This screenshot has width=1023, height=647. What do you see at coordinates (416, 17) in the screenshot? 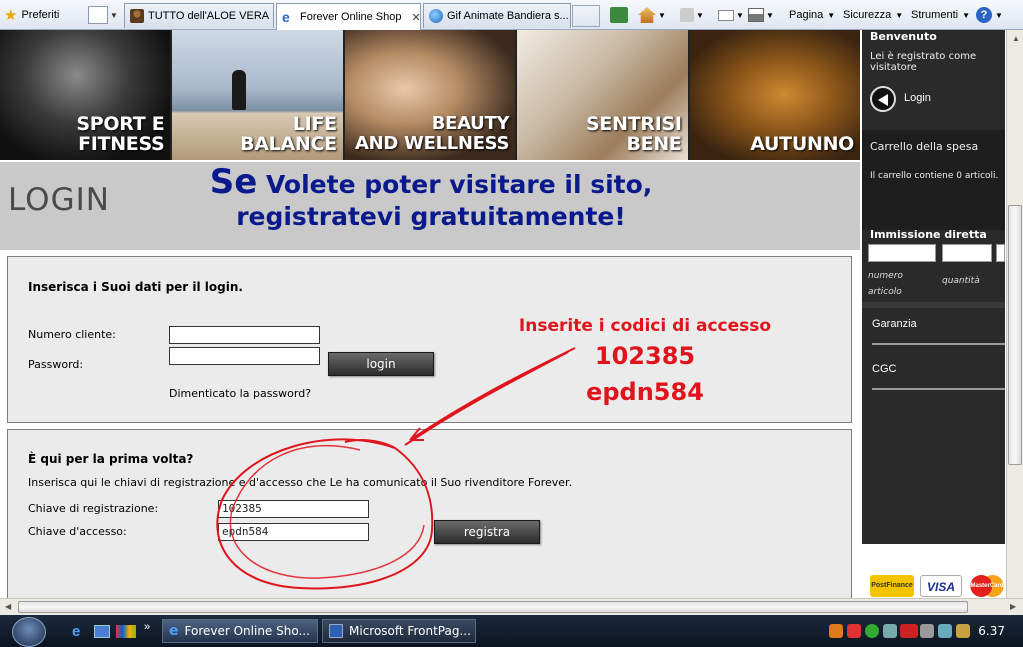
I see `close-tab-icon: ✕` at bounding box center [416, 17].